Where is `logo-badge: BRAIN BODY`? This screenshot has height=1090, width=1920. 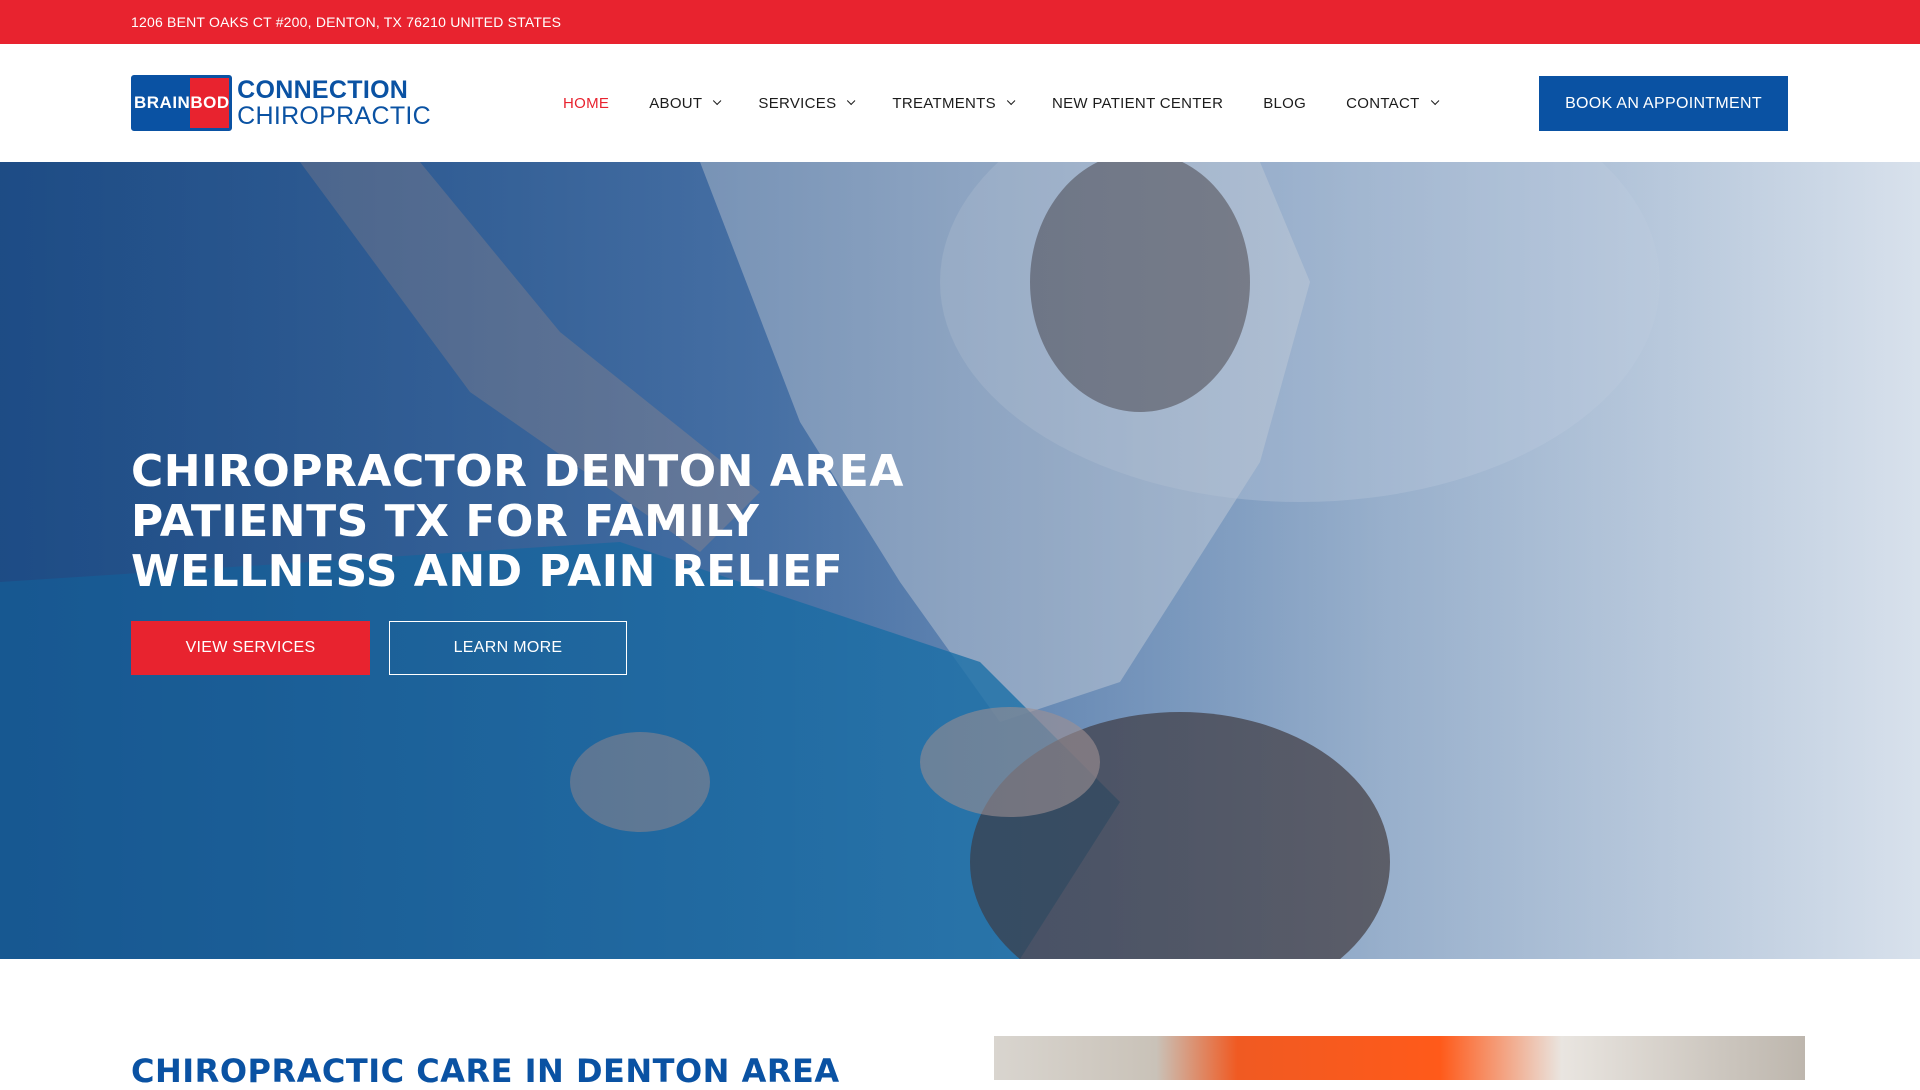
logo-badge: BRAIN BODY is located at coordinates (182, 103).